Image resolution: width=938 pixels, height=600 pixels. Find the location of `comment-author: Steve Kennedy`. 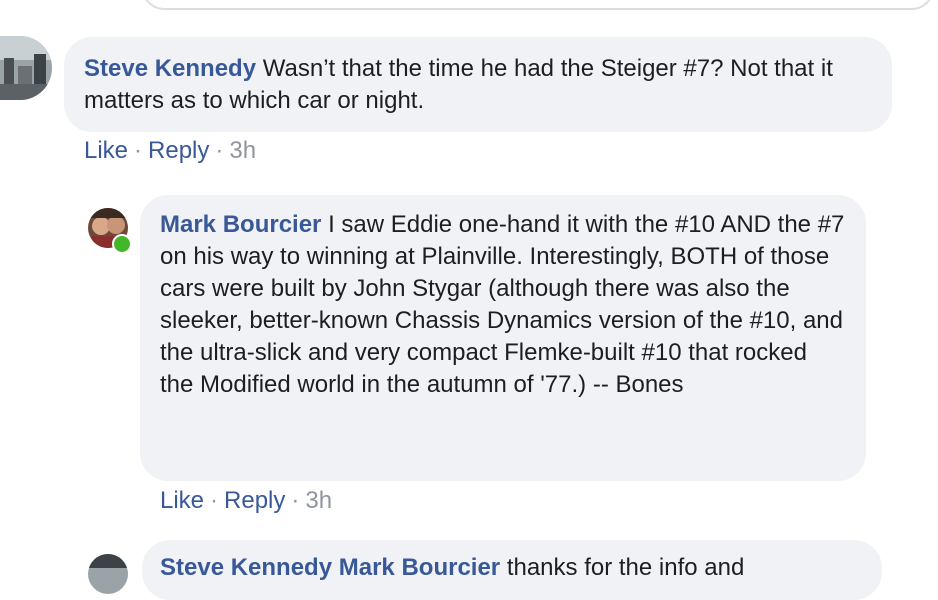

comment-author: Steve Kennedy is located at coordinates (170, 68).